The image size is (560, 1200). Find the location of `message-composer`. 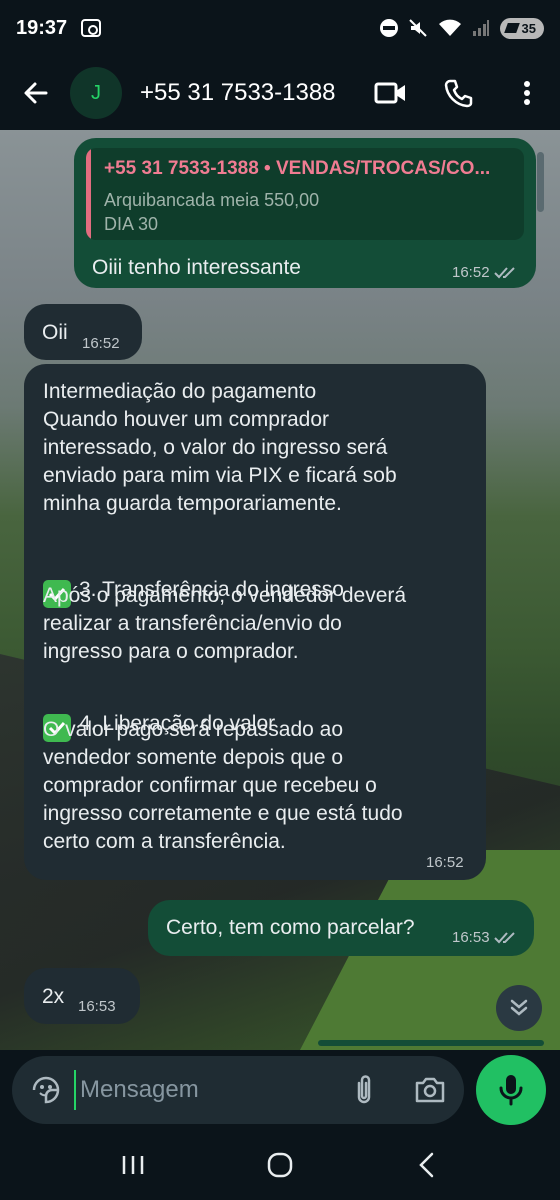

message-composer is located at coordinates (238, 1090).